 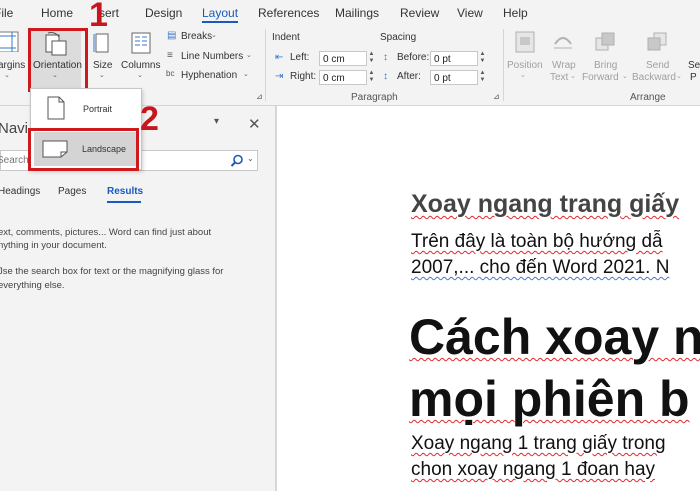 I want to click on indent-left-input: 0 cm, so click(x=343, y=58).